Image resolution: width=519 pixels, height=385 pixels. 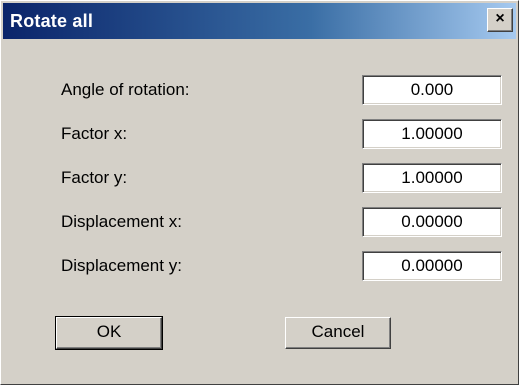 What do you see at coordinates (52, 21) in the screenshot?
I see `dialog-title: Rotate all` at bounding box center [52, 21].